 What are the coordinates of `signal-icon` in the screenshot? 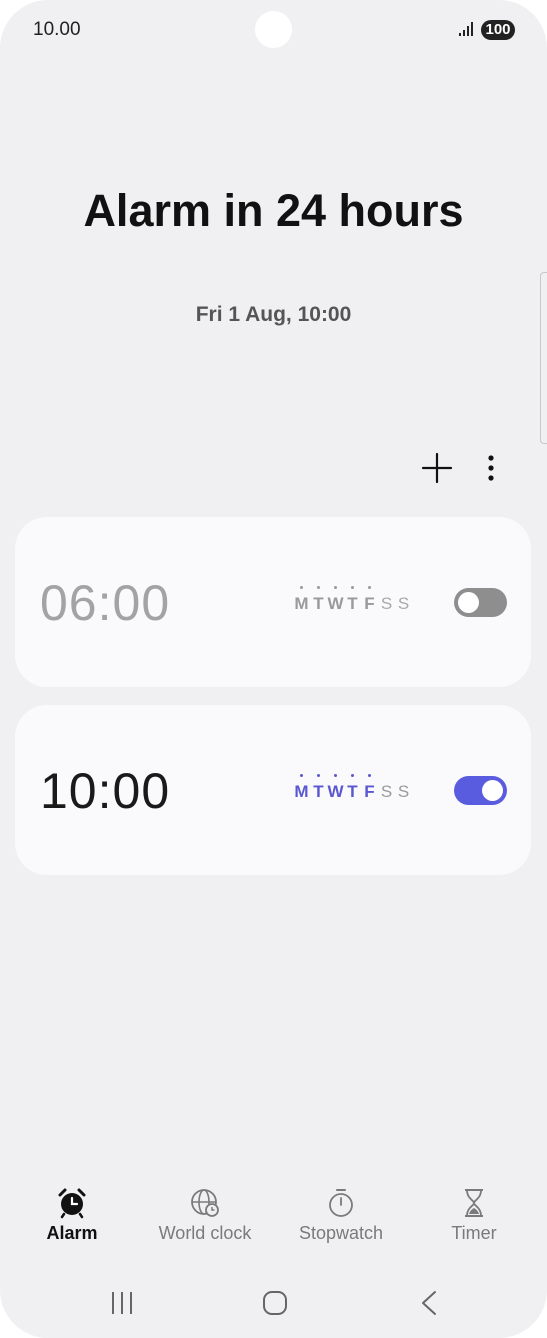 It's located at (466, 29).